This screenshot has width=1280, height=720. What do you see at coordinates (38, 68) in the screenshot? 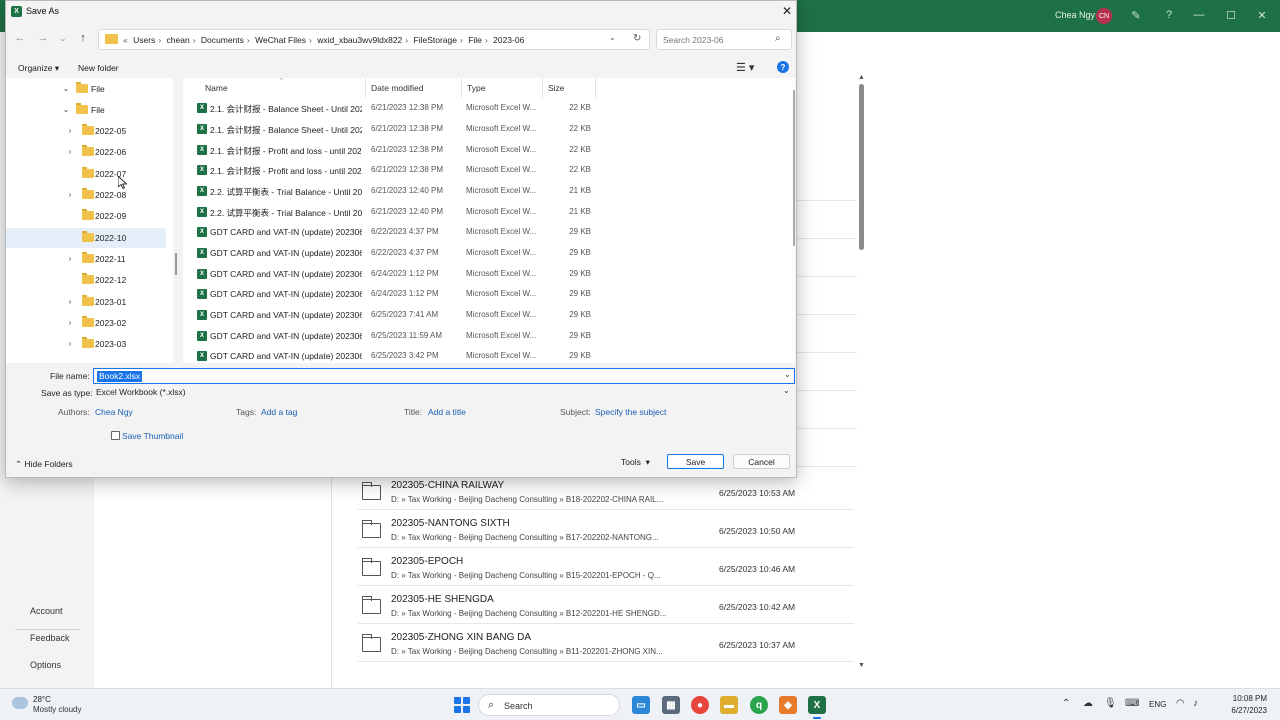
I see `organize-button: Organize ▾` at bounding box center [38, 68].